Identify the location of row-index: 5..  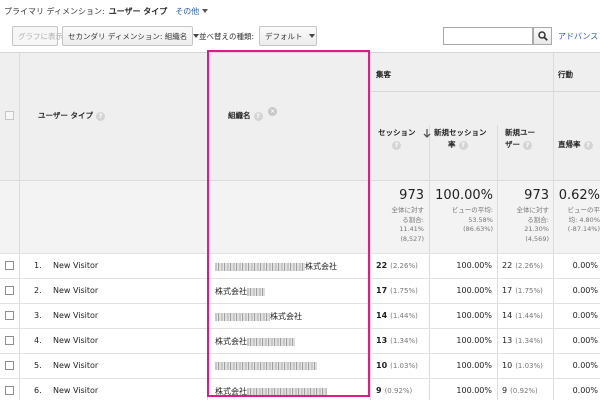
(38, 365).